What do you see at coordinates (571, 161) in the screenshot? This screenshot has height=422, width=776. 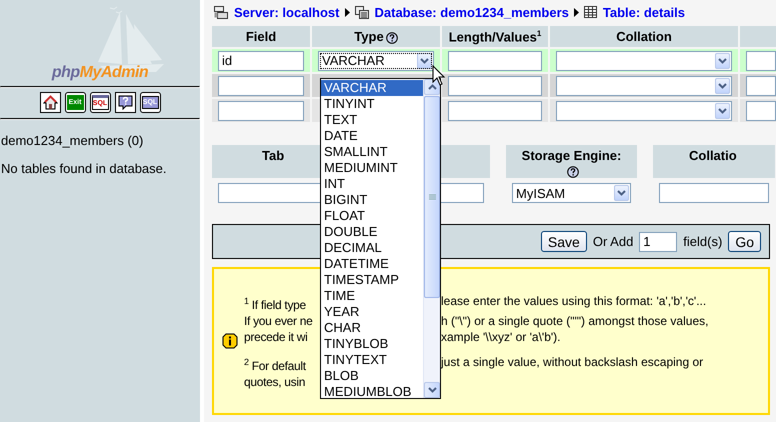 I see `column-header: Storage Engine:` at bounding box center [571, 161].